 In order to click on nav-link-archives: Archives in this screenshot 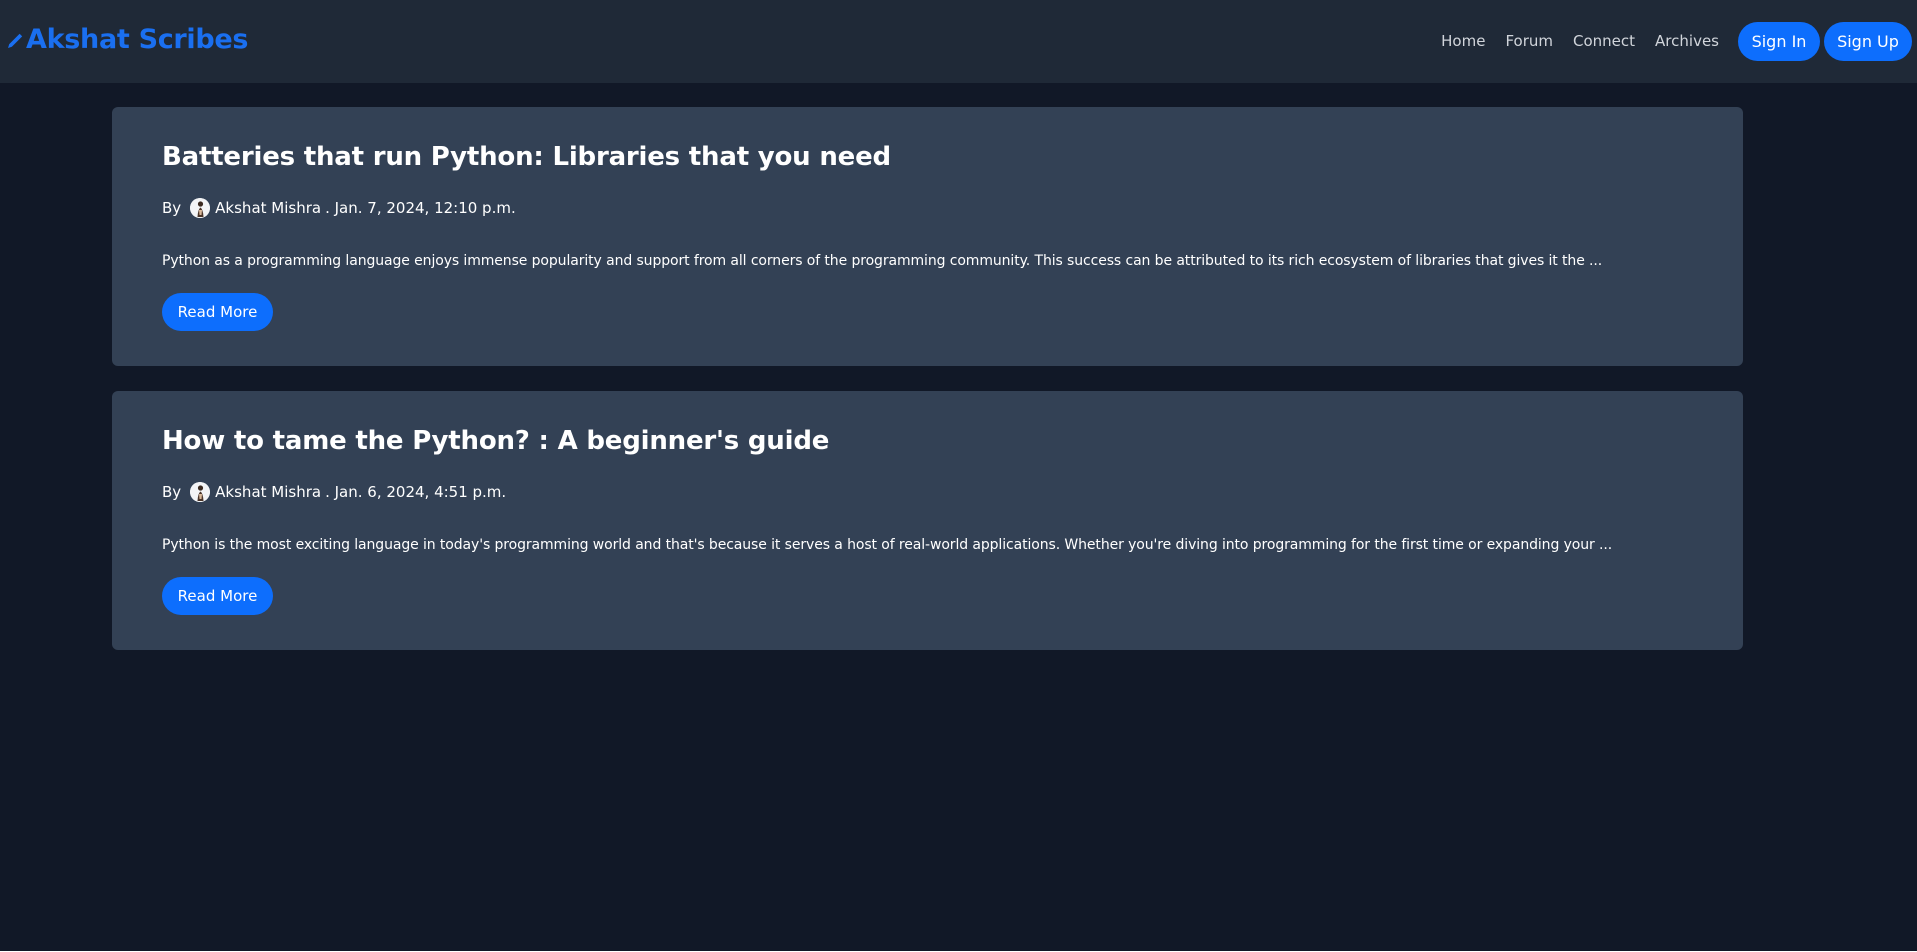, I will do `click(1687, 41)`.